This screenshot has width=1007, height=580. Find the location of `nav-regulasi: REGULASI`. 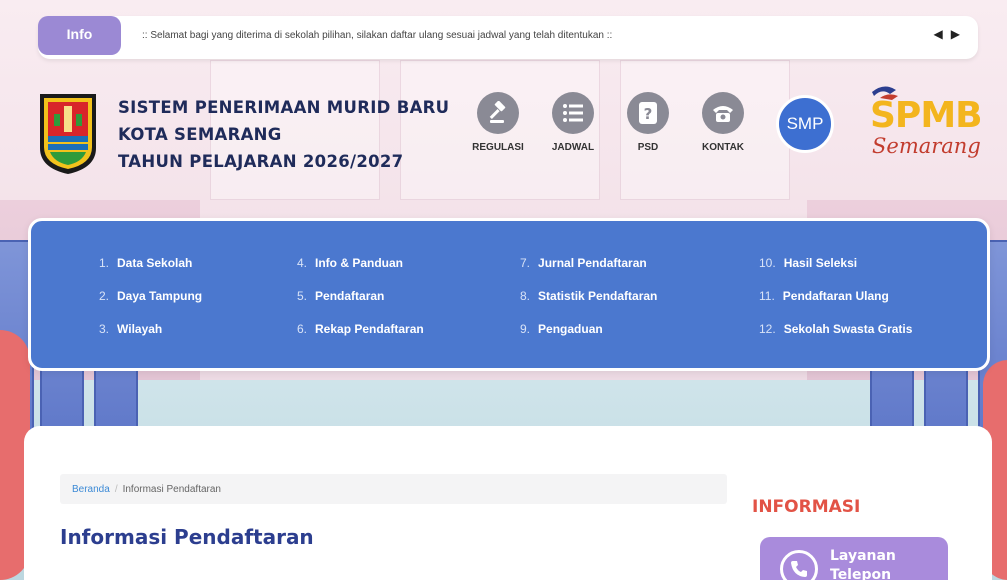

nav-regulasi: REGULASI is located at coordinates (498, 122).